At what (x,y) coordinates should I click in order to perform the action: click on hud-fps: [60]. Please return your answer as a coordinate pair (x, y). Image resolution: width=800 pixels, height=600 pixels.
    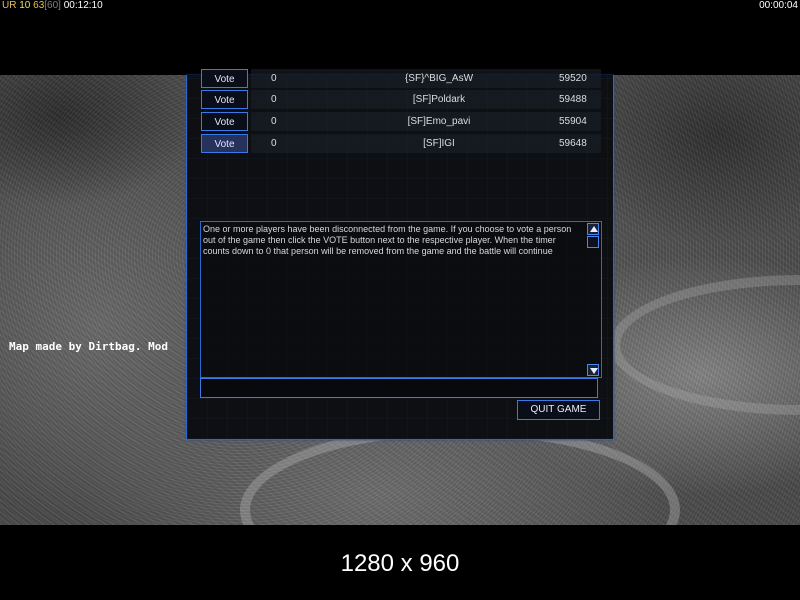
    Looking at the image, I should click on (52, 5).